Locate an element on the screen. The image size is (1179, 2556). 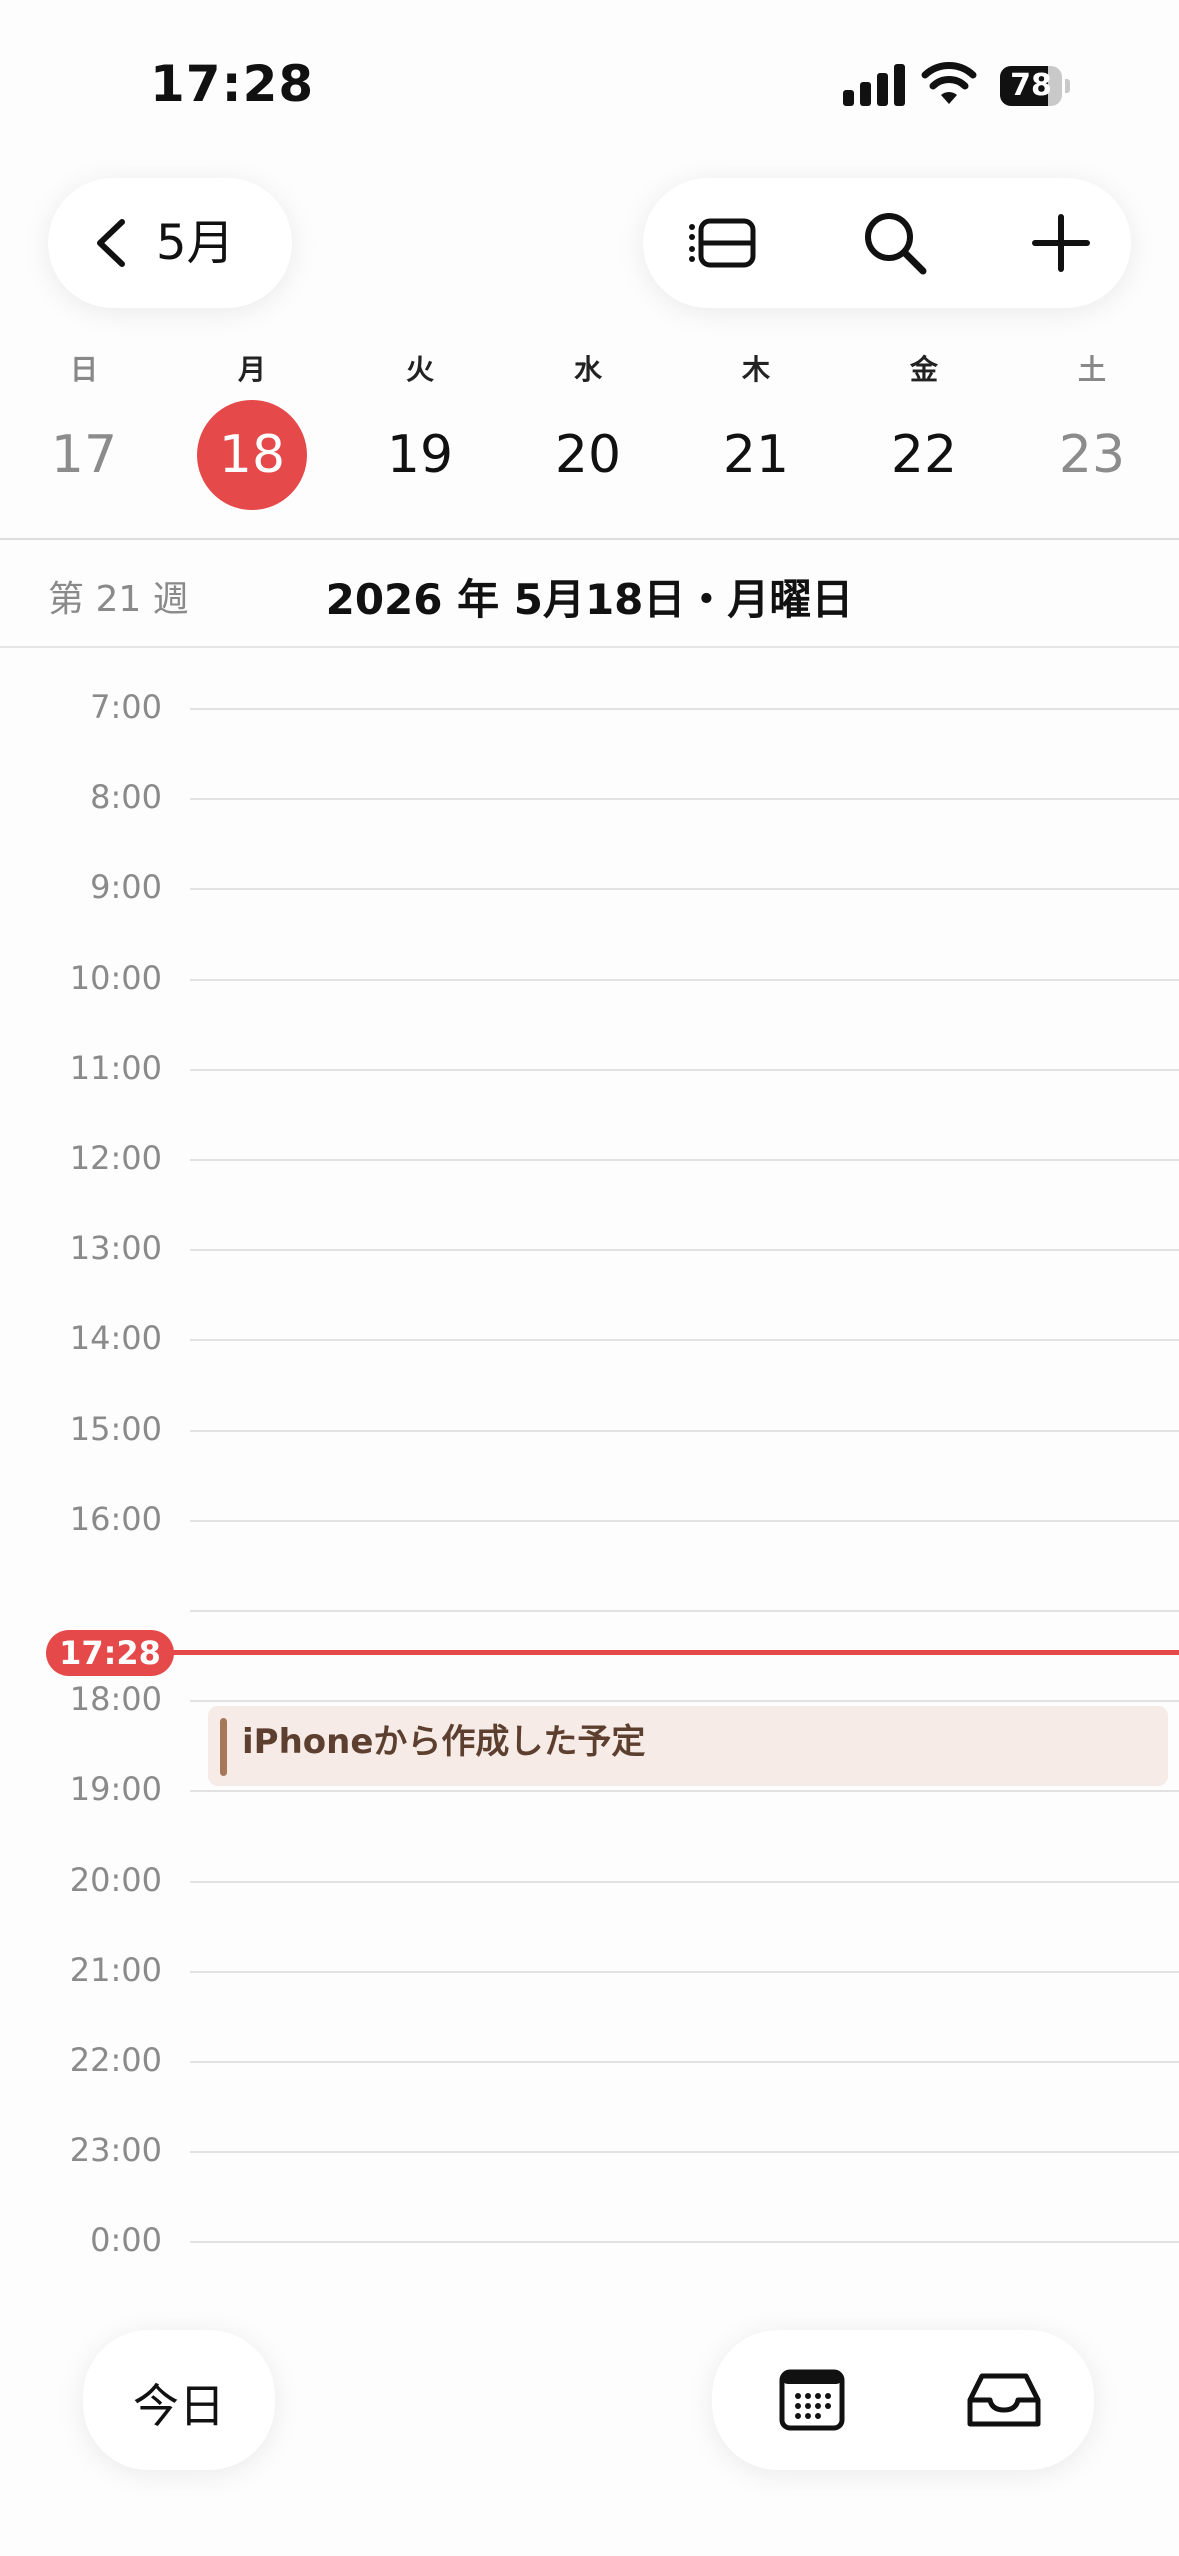
day-cell: 17 is located at coordinates (84, 455).